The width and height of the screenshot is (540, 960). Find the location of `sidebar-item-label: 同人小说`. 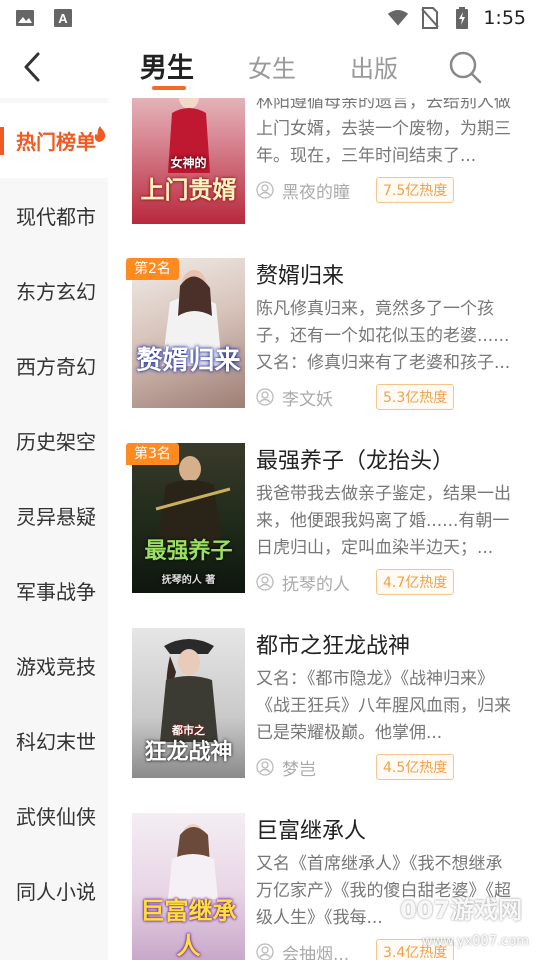

sidebar-item-label: 同人小说 is located at coordinates (56, 892).